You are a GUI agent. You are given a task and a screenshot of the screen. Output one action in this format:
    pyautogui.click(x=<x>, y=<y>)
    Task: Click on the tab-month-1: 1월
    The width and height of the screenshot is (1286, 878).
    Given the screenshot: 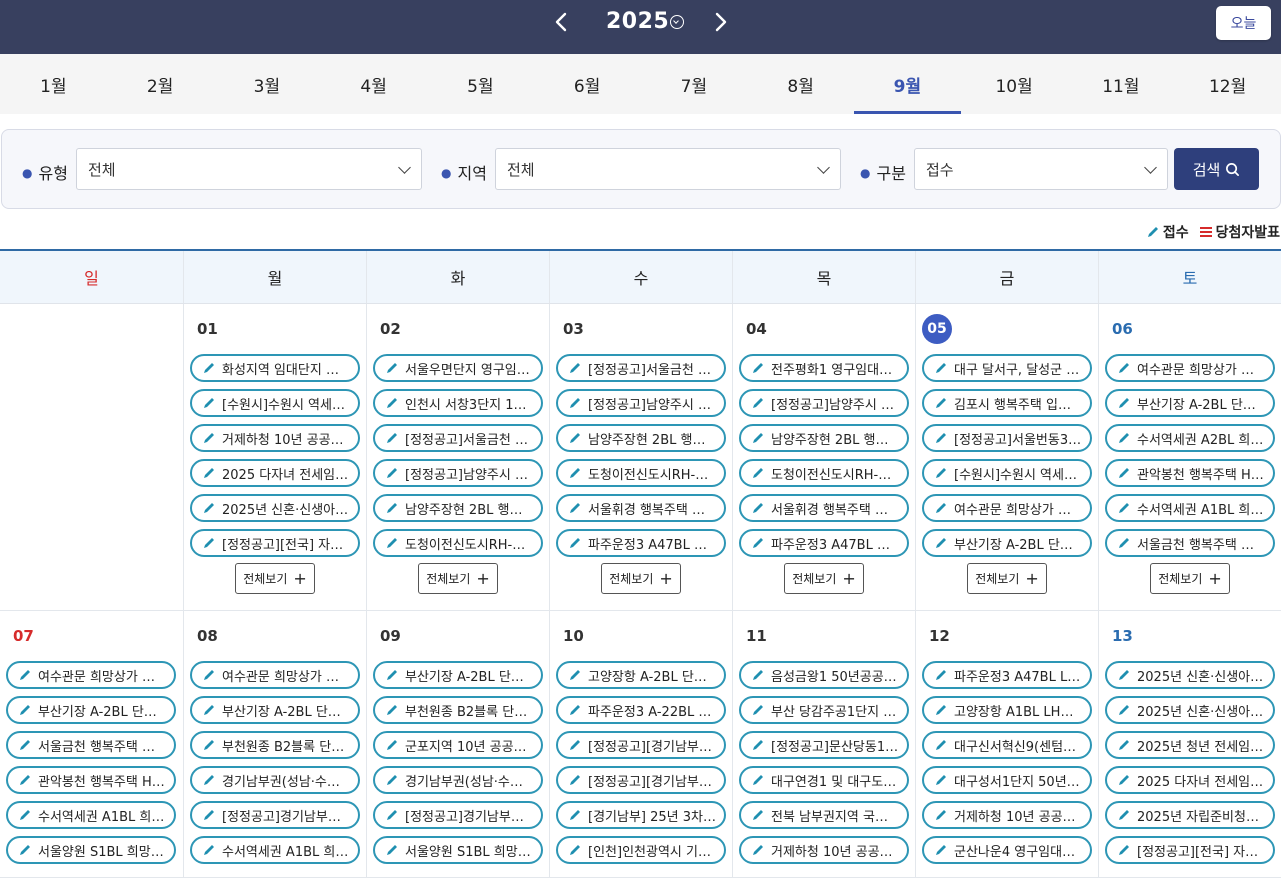 What is the action you would take?
    pyautogui.click(x=53, y=84)
    